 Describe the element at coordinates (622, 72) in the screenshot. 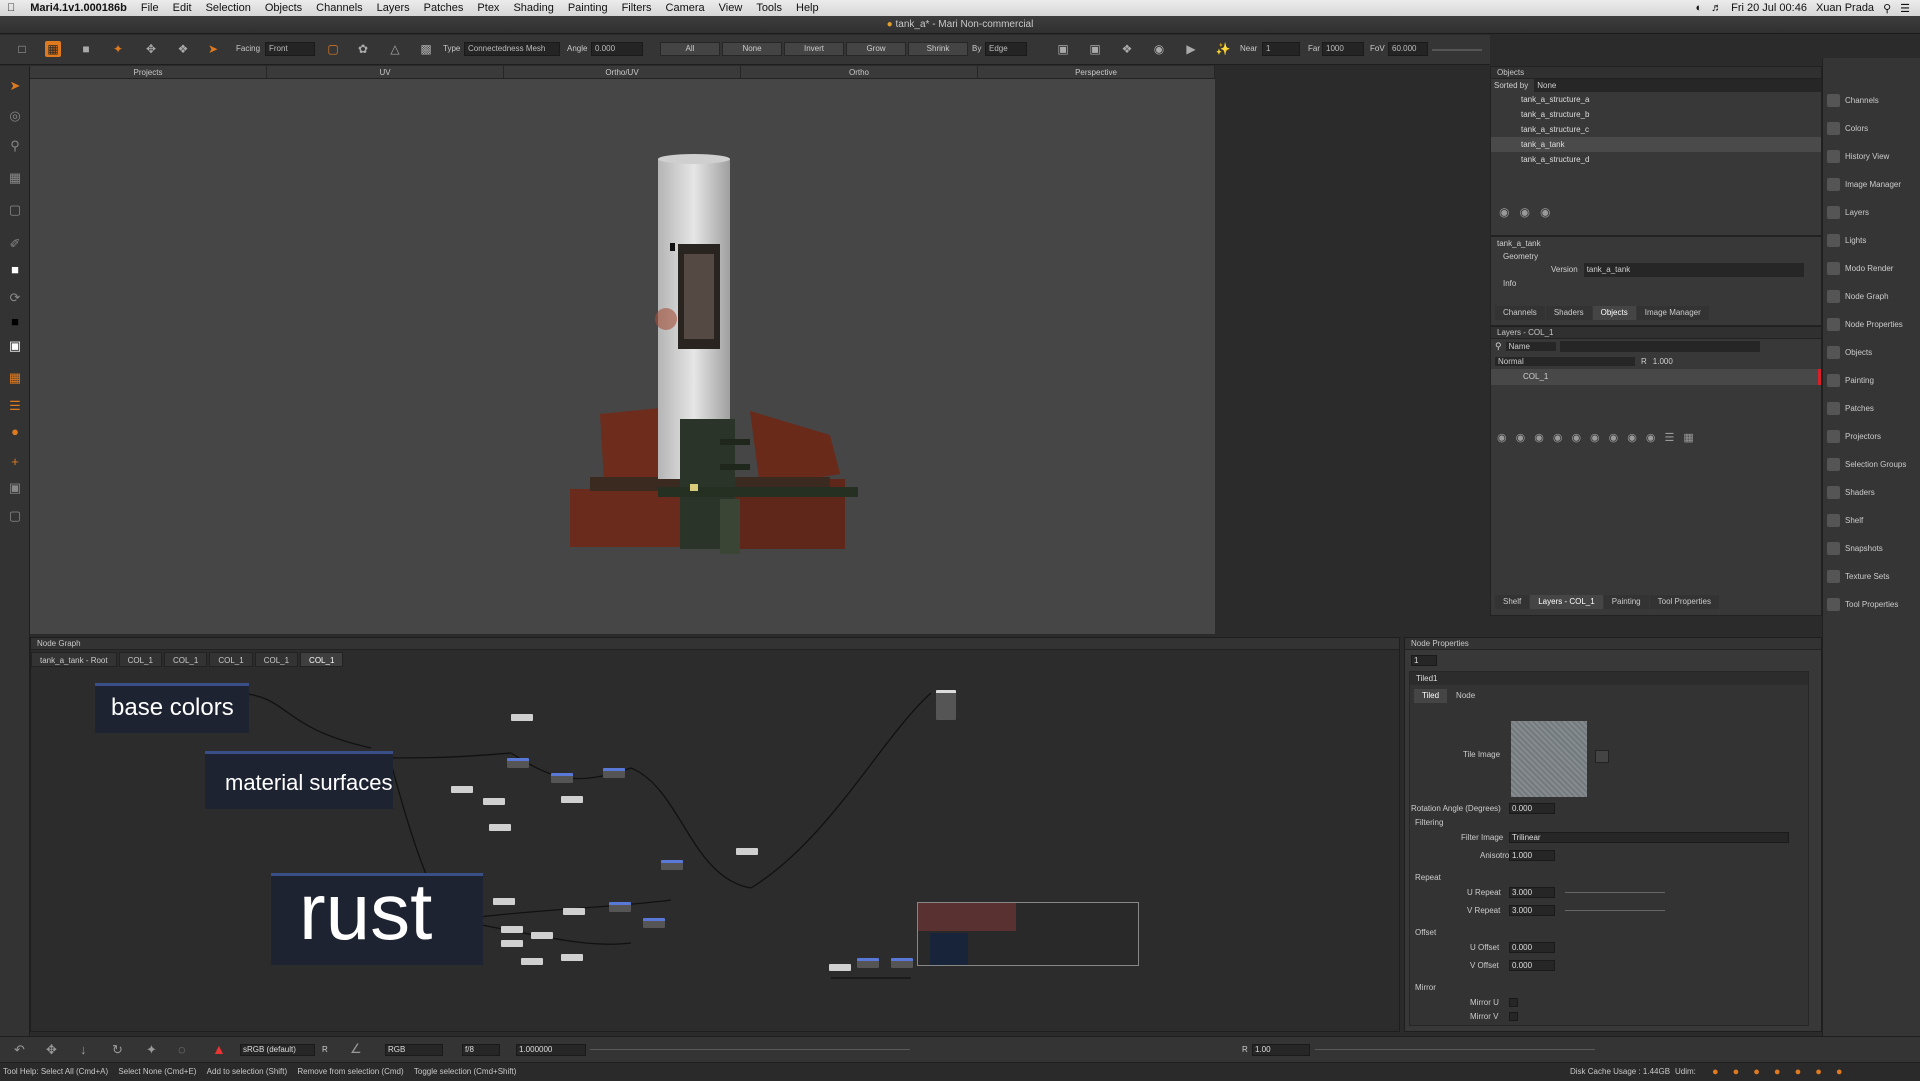

I see `tab-ortho-uv: Ortho/UV` at that location.